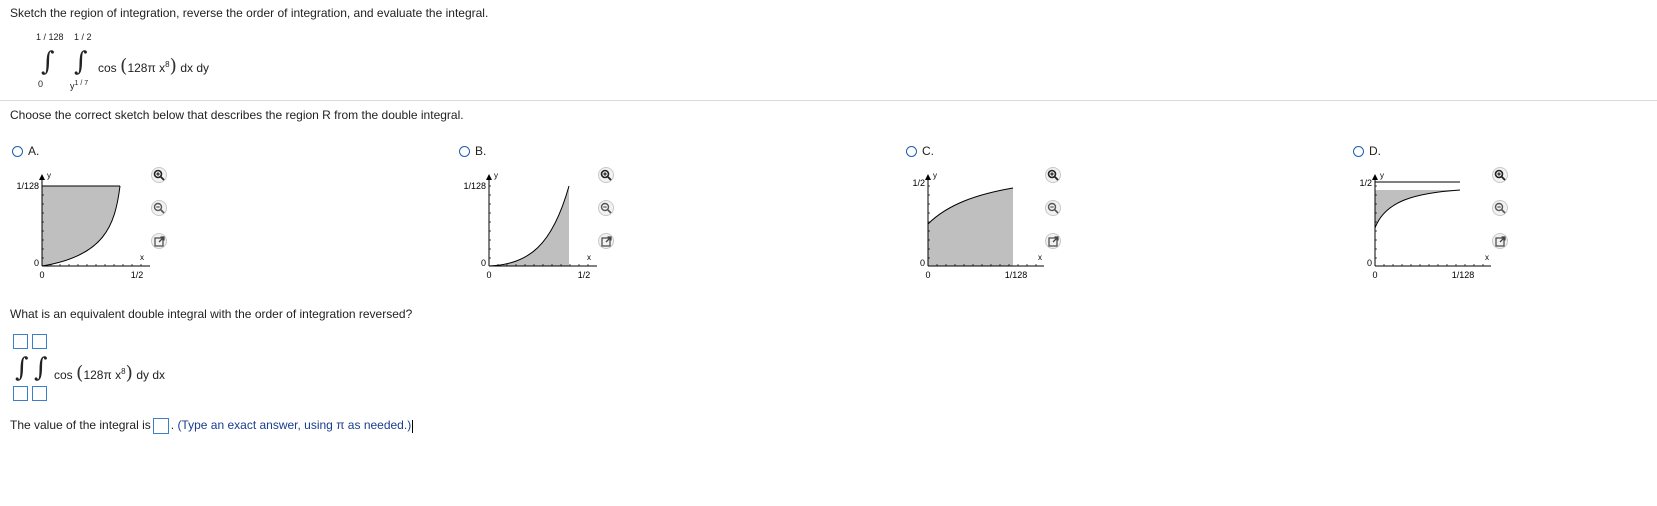 The height and width of the screenshot is (506, 1657). What do you see at coordinates (970, 227) in the screenshot?
I see `shaded-region` at bounding box center [970, 227].